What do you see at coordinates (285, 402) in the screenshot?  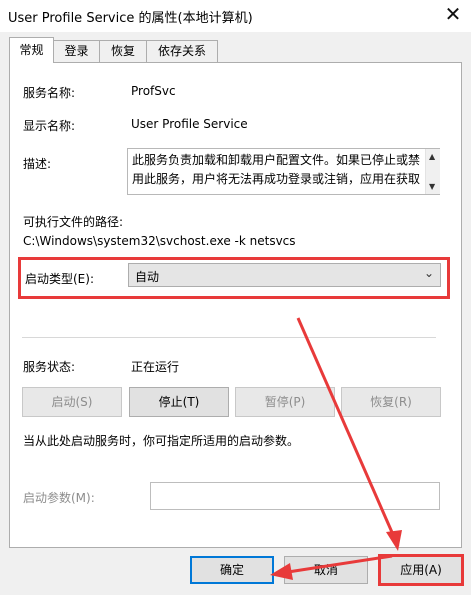 I see `pause-button: 暂停(P)` at bounding box center [285, 402].